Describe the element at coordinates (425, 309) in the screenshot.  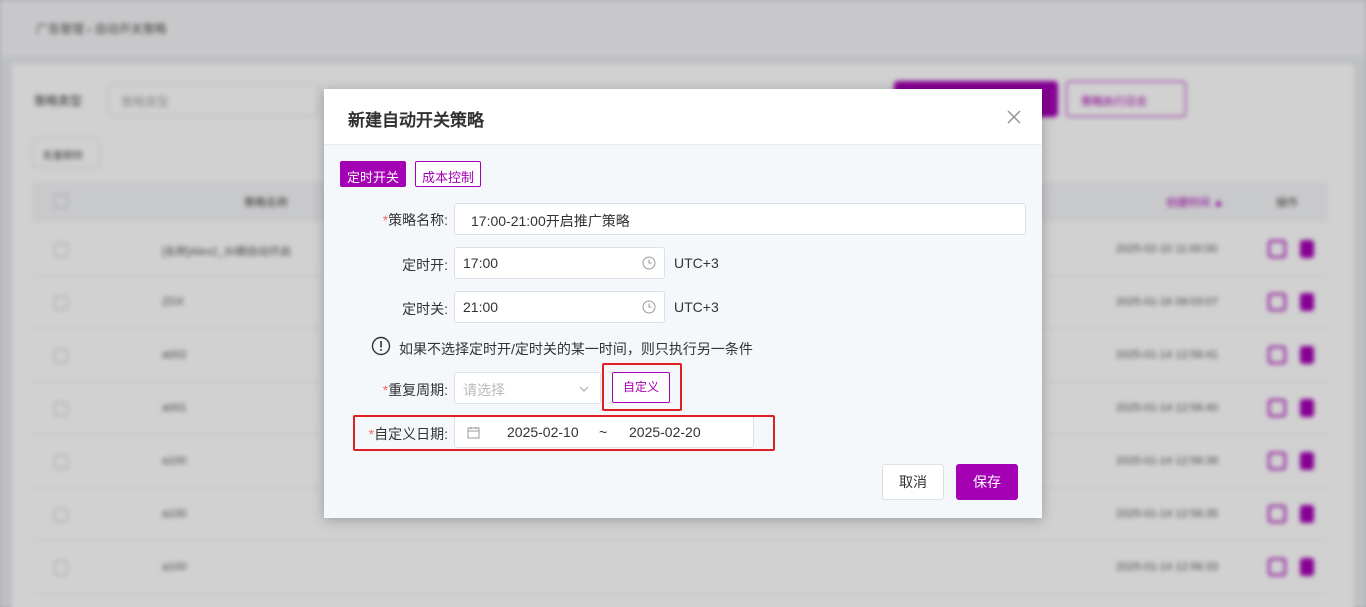
I see `timer-off-label: 定时关:` at that location.